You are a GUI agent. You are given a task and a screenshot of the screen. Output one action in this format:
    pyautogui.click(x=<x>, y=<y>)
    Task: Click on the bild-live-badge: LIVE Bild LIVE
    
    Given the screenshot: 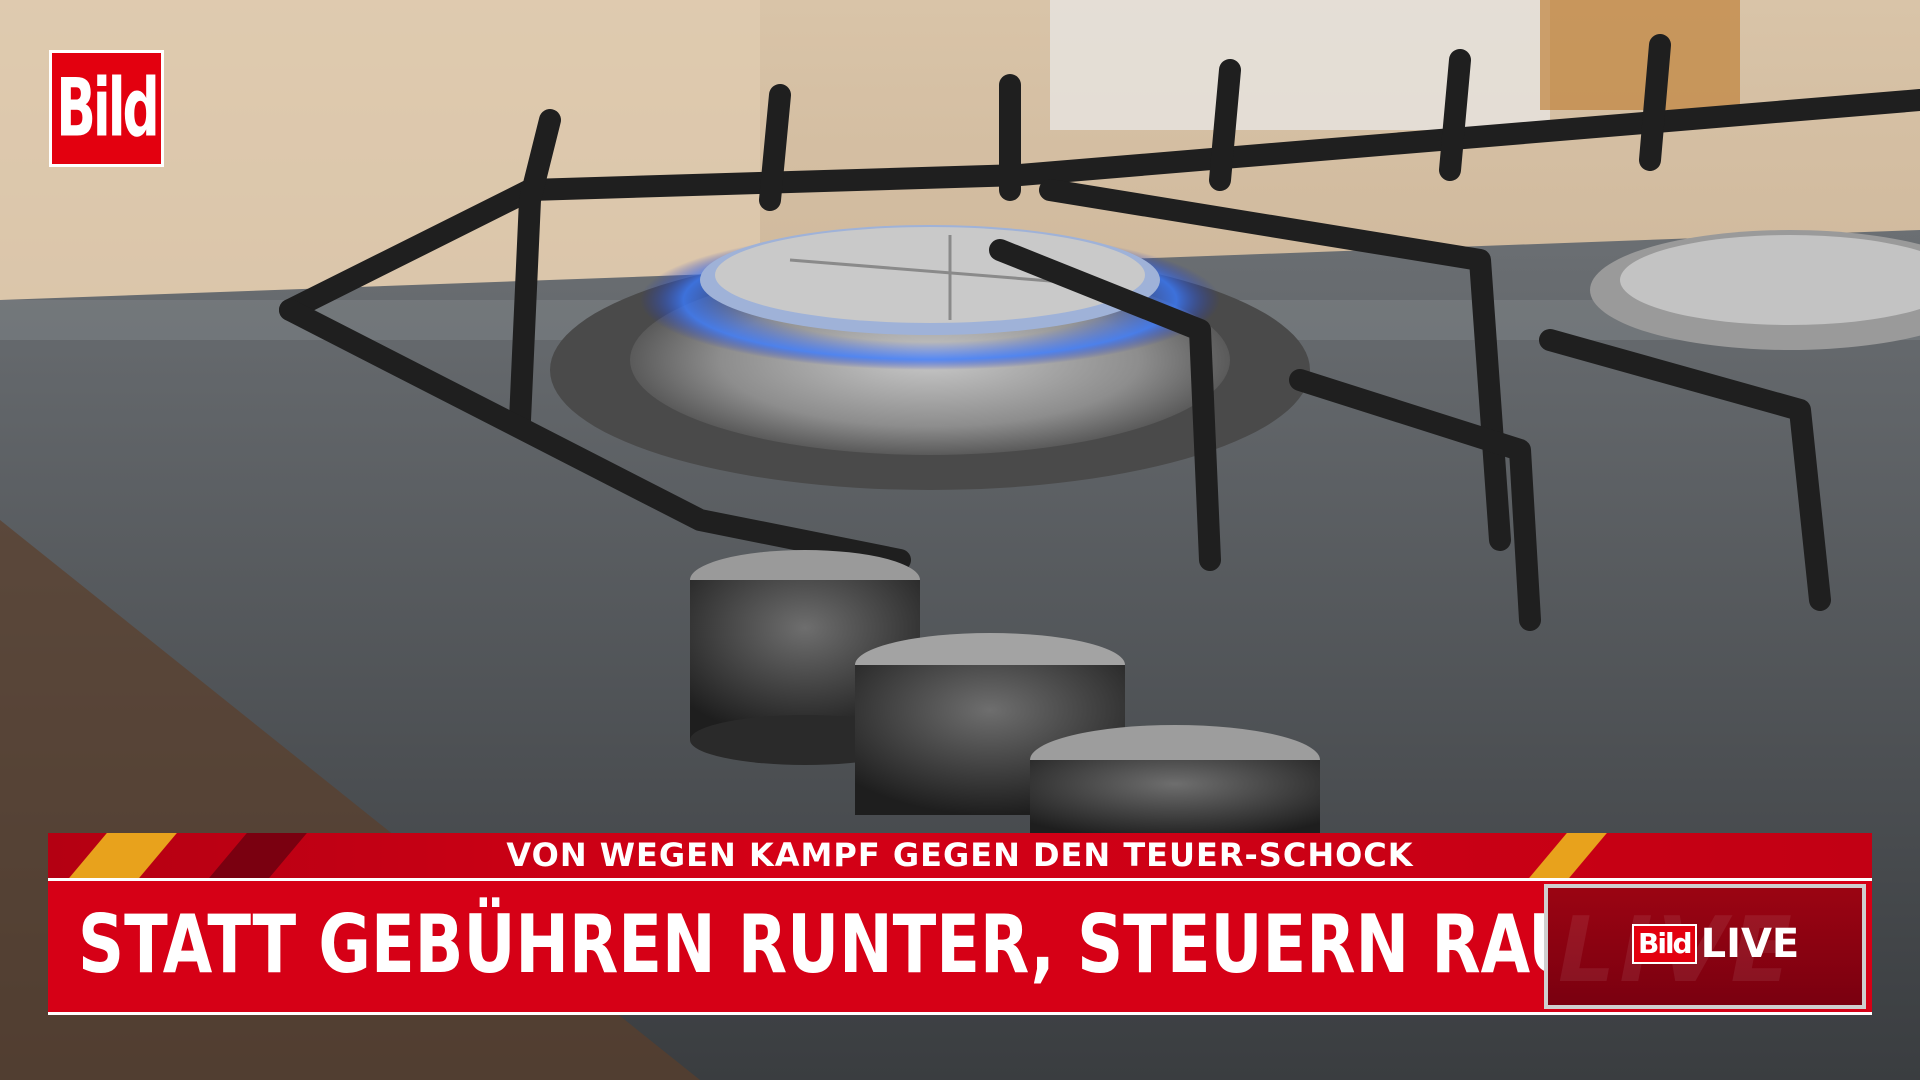 What is the action you would take?
    pyautogui.click(x=1705, y=946)
    